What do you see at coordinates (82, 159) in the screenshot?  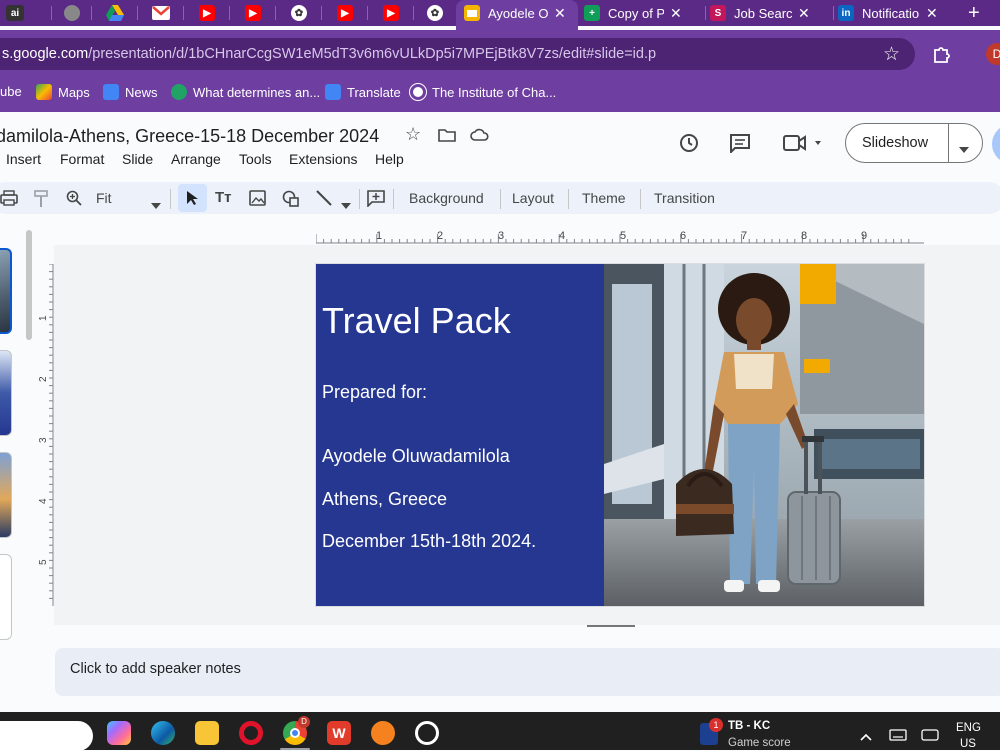 I see `menu-format: Format` at bounding box center [82, 159].